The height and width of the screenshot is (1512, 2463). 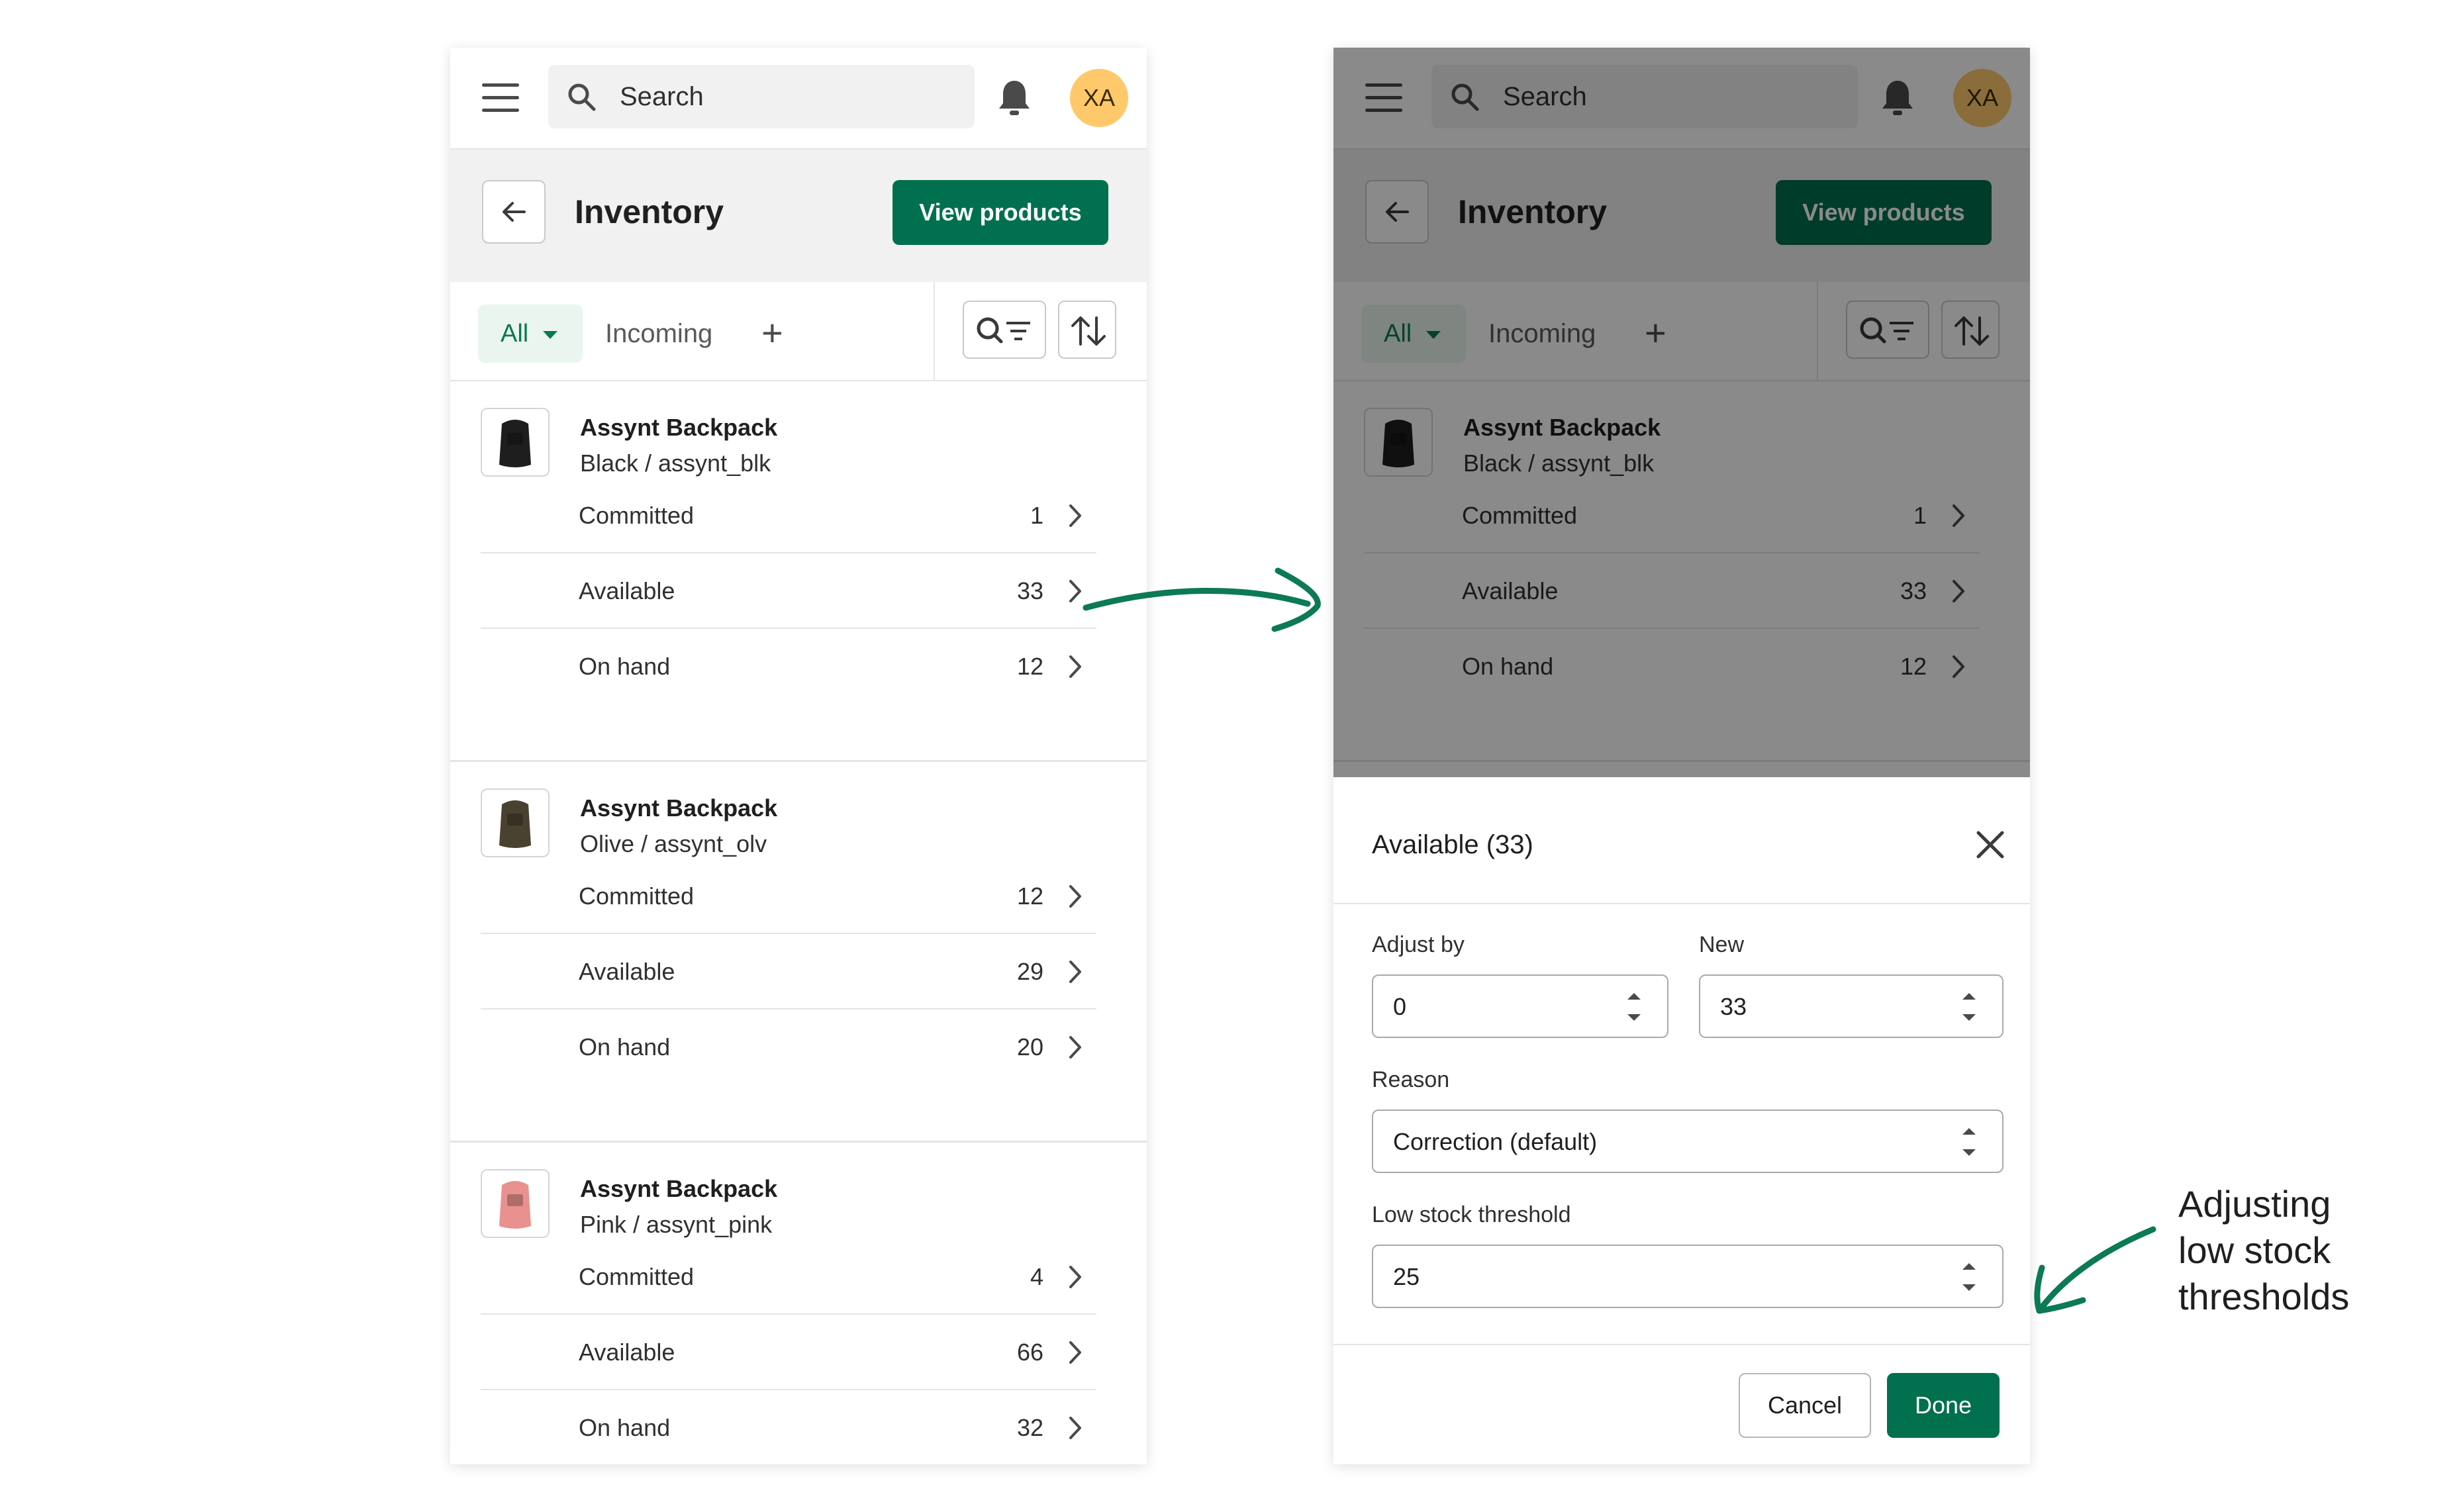 I want to click on threshold-value: 25, so click(x=1406, y=1276).